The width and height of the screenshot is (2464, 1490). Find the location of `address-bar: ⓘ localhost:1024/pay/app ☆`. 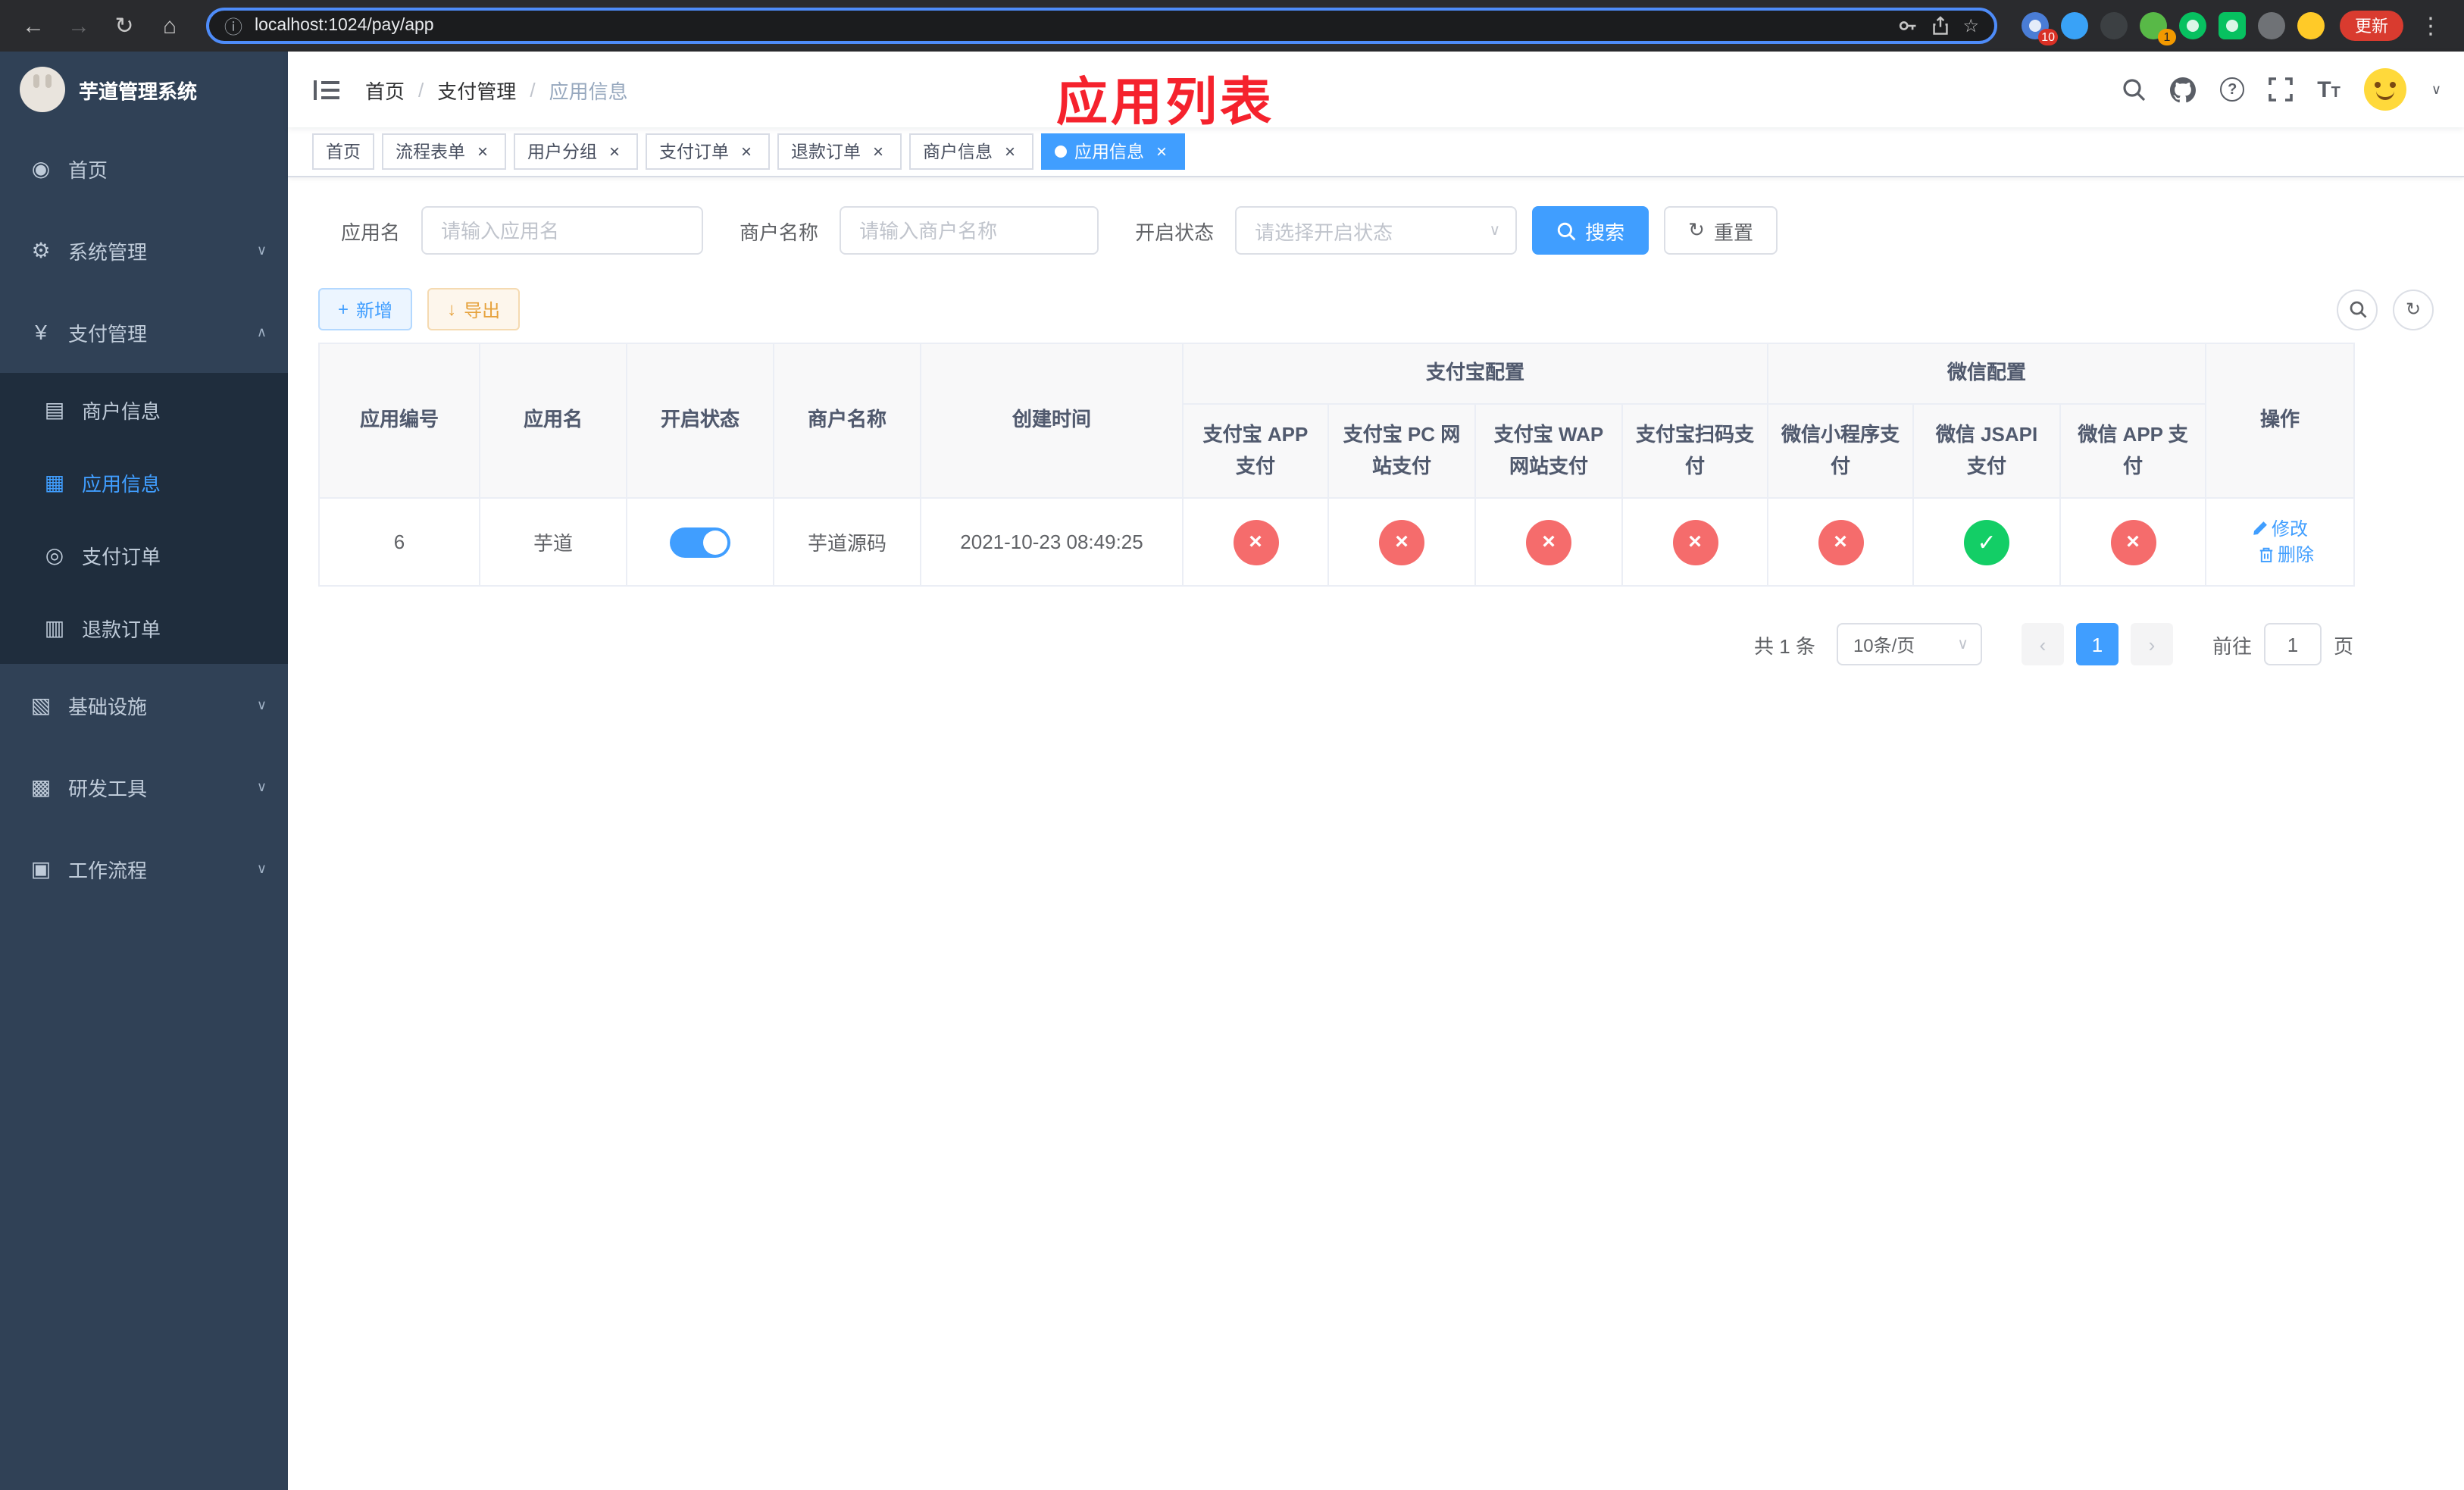

address-bar: ⓘ localhost:1024/pay/app ☆ is located at coordinates (1101, 26).